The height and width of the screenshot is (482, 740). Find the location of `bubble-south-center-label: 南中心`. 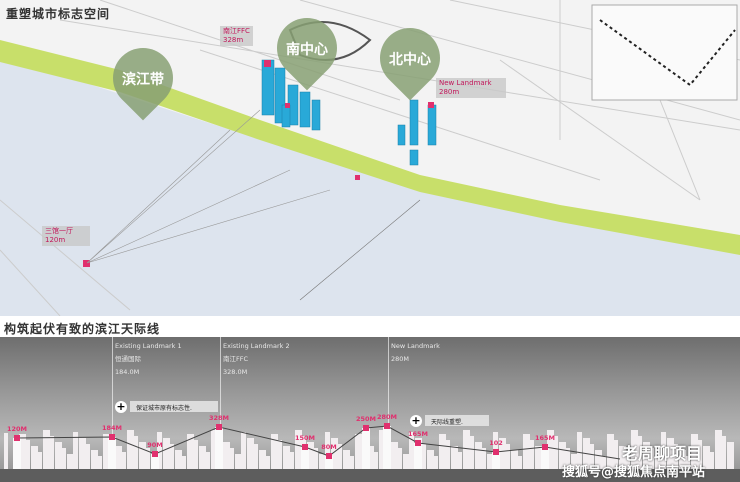

bubble-south-center-label: 南中心 is located at coordinates (307, 50).